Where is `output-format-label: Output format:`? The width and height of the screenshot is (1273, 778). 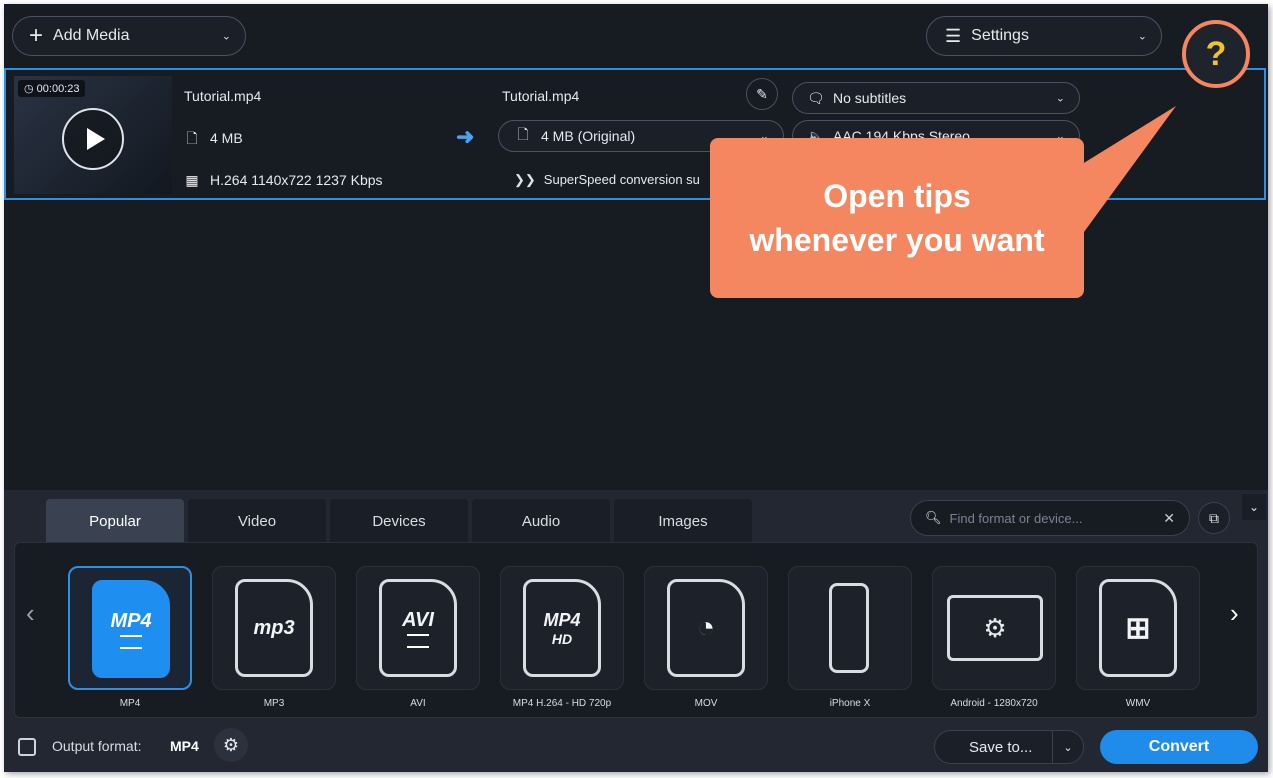
output-format-label: Output format: is located at coordinates (97, 746).